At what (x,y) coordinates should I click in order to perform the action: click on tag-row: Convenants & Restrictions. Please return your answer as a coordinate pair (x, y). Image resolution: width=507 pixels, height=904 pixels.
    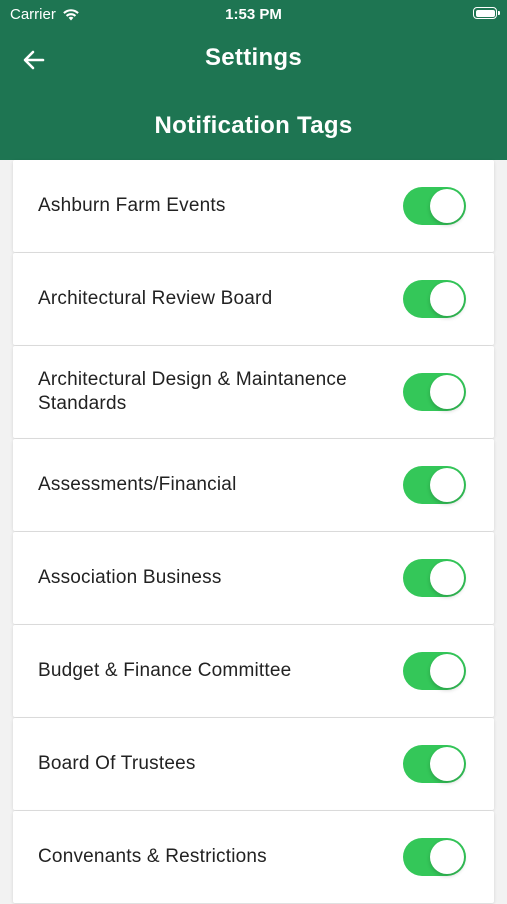
    Looking at the image, I should click on (253, 857).